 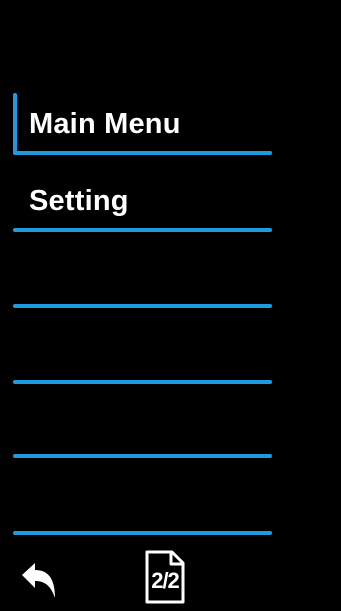 I want to click on menu-item-label: Main Menu, so click(x=105, y=124).